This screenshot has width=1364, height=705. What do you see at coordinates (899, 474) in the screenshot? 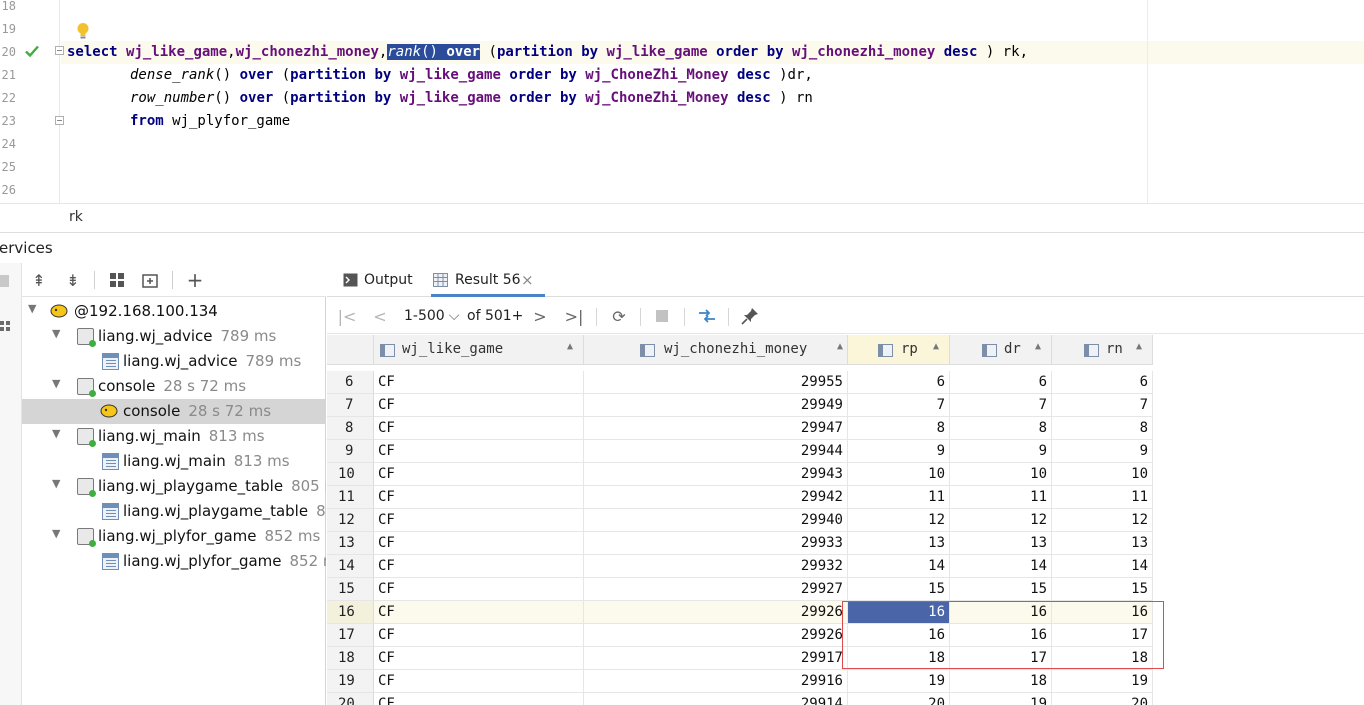
I see `table-cell: 10` at bounding box center [899, 474].